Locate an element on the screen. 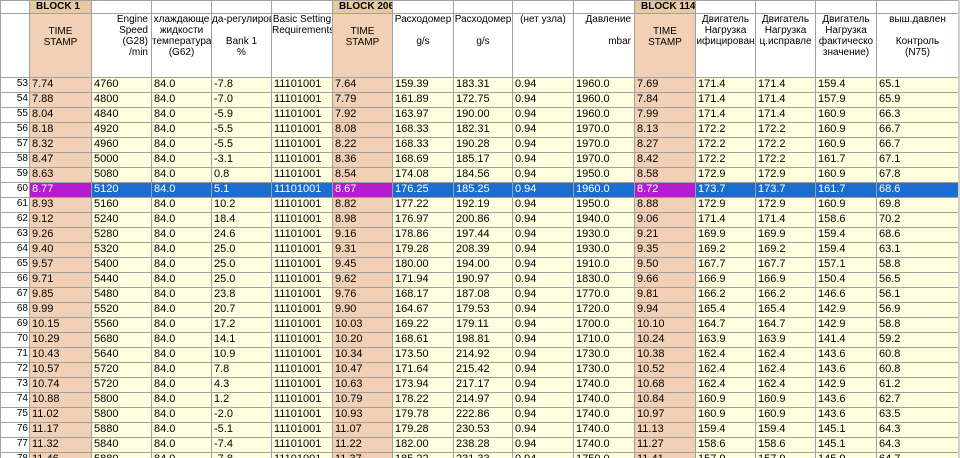 Image resolution: width=960 pixels, height=458 pixels. time-stamp-cell: 7.69 is located at coordinates (665, 85).